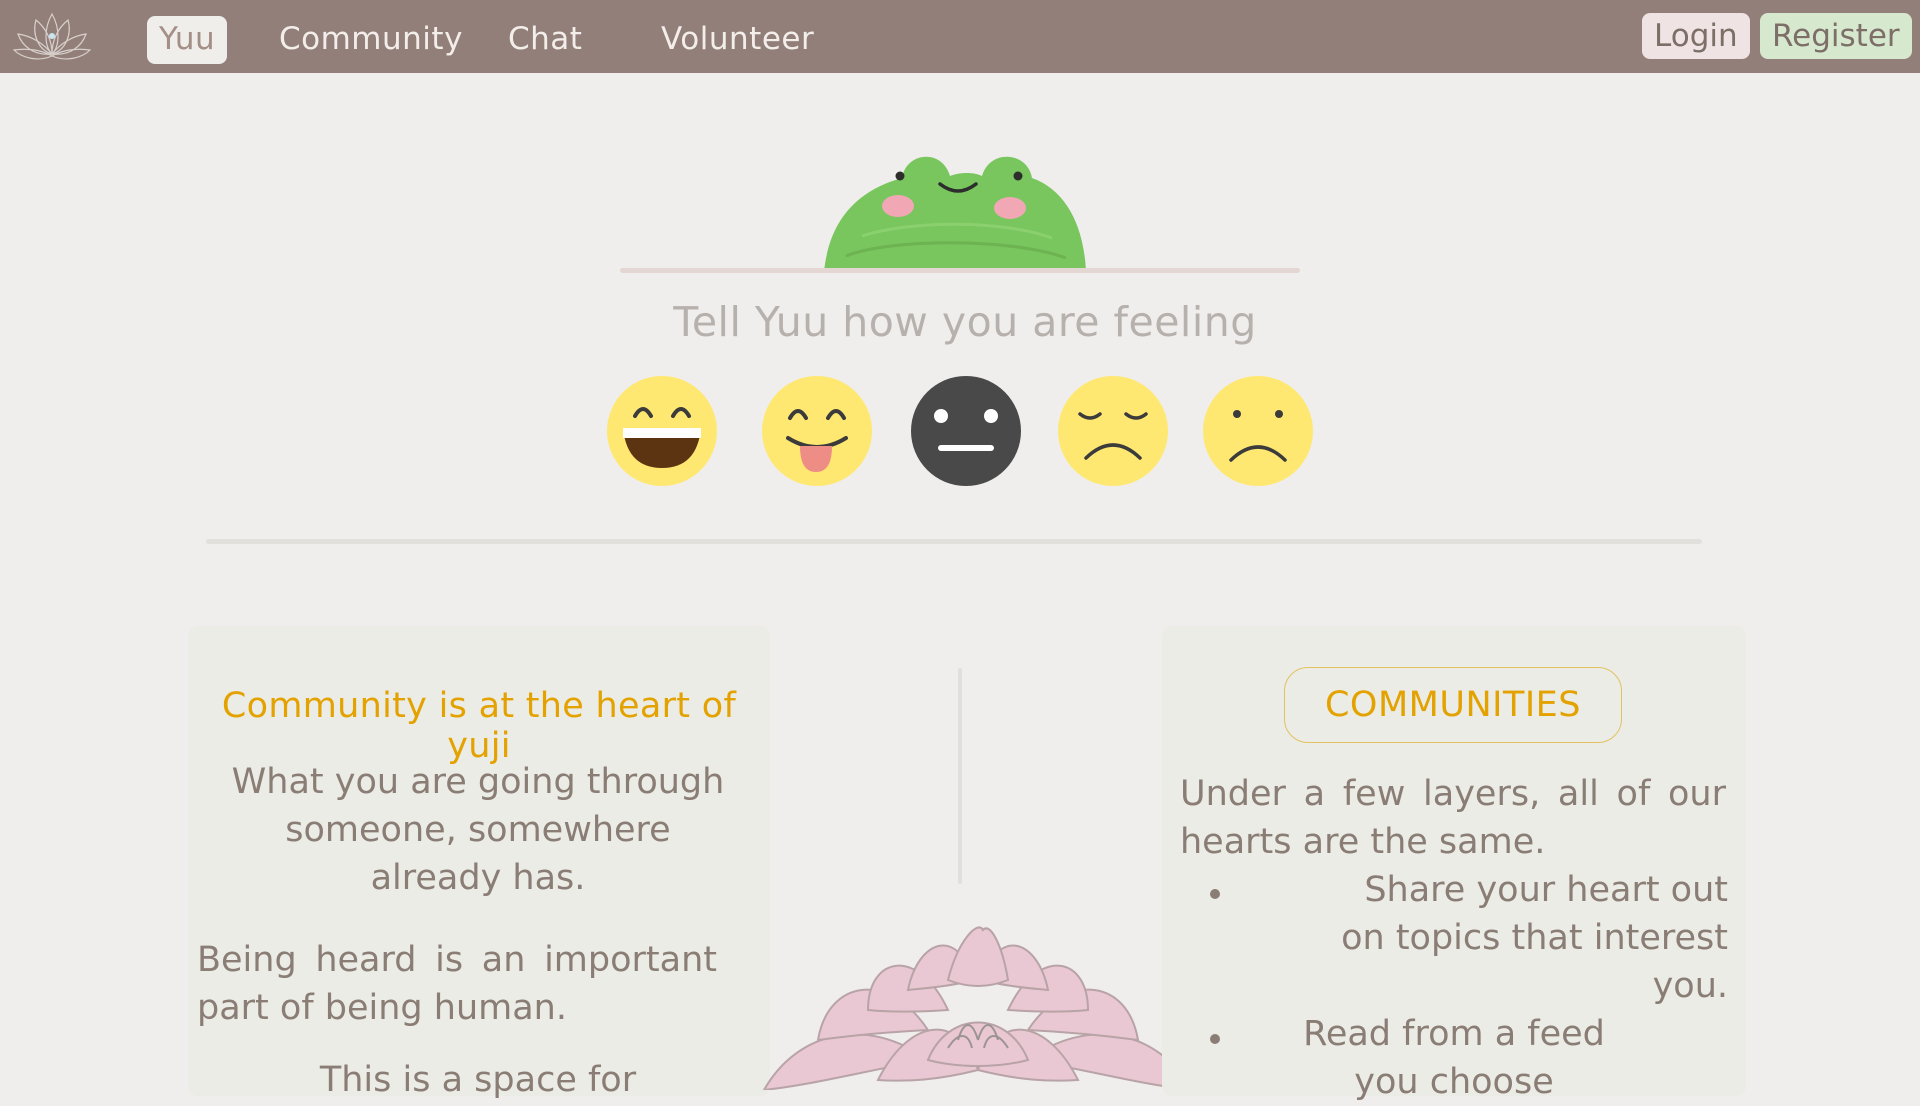  What do you see at coordinates (955, 214) in the screenshot?
I see `frog-mascot-icon` at bounding box center [955, 214].